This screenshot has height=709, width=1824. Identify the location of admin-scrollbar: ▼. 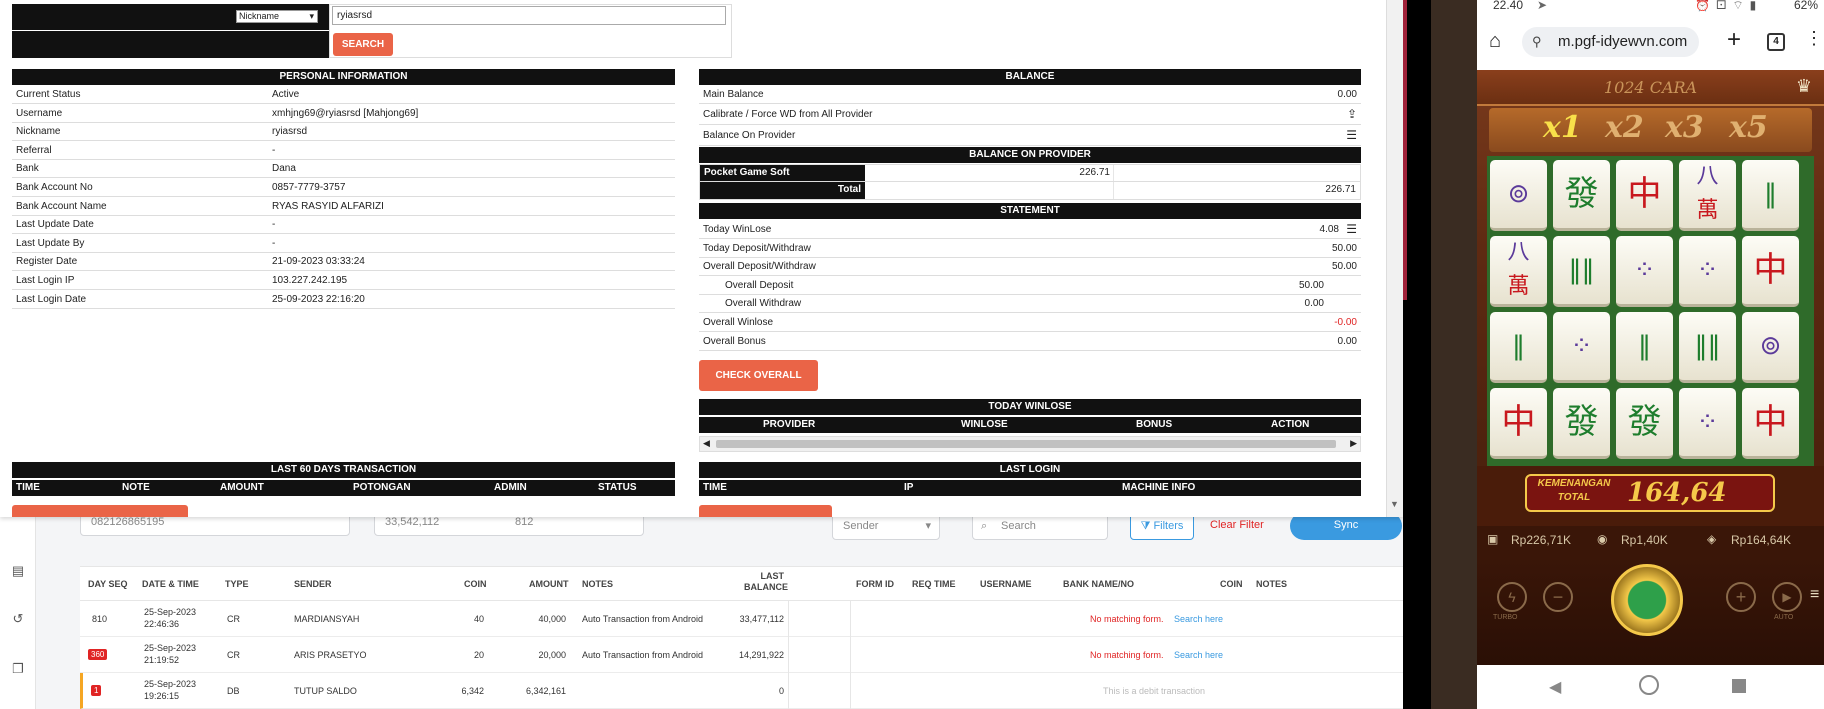
(1394, 258).